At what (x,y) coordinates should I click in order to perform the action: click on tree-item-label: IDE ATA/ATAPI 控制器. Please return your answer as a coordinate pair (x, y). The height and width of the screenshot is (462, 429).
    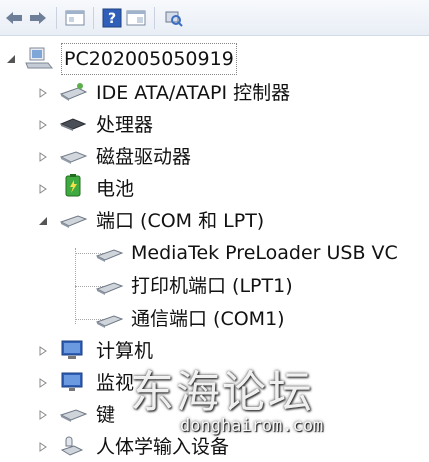
    Looking at the image, I should click on (193, 93).